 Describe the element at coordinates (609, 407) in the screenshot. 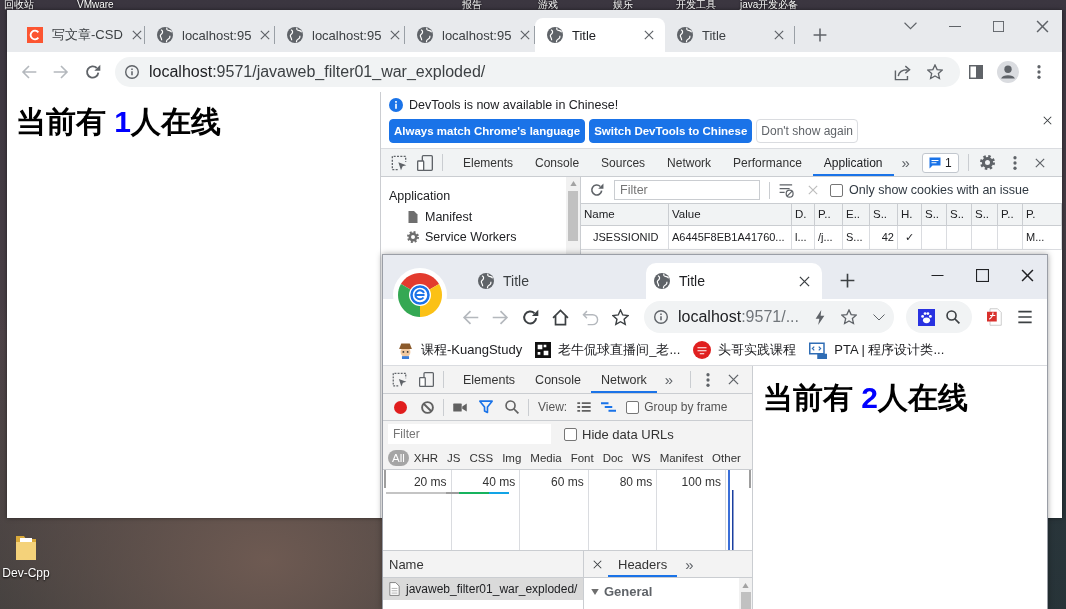

I see `waterfall-icon` at that location.